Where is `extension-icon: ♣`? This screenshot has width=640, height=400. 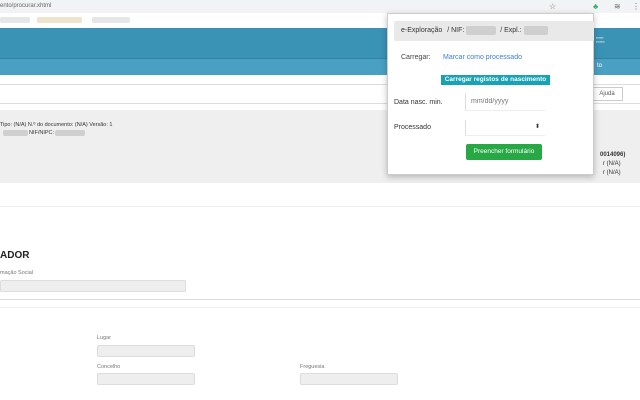 extension-icon: ♣ is located at coordinates (595, 6).